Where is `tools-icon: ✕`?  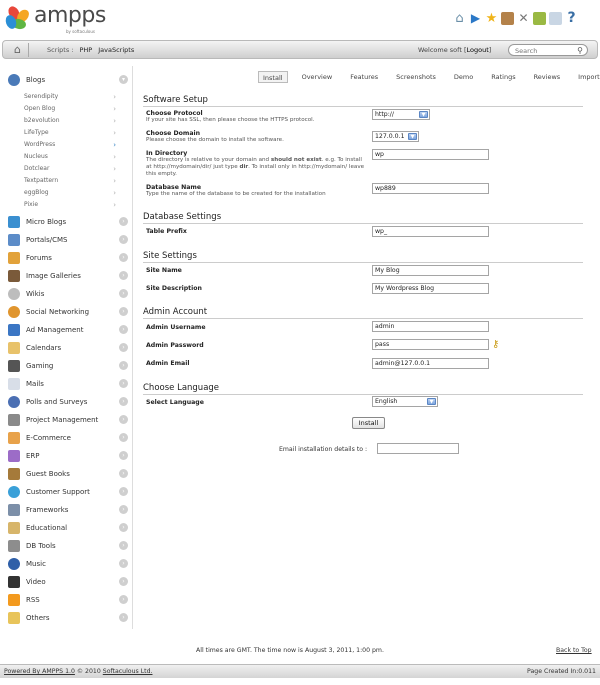
tools-icon: ✕ is located at coordinates (523, 18).